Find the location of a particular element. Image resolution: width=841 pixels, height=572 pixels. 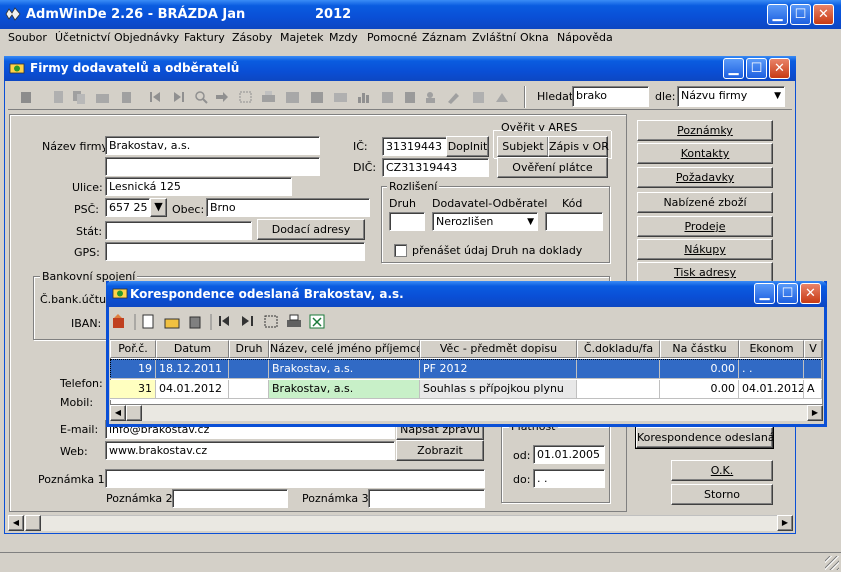

firm-window-title: Firmy dodavatelů a odběratelů is located at coordinates (135, 68).